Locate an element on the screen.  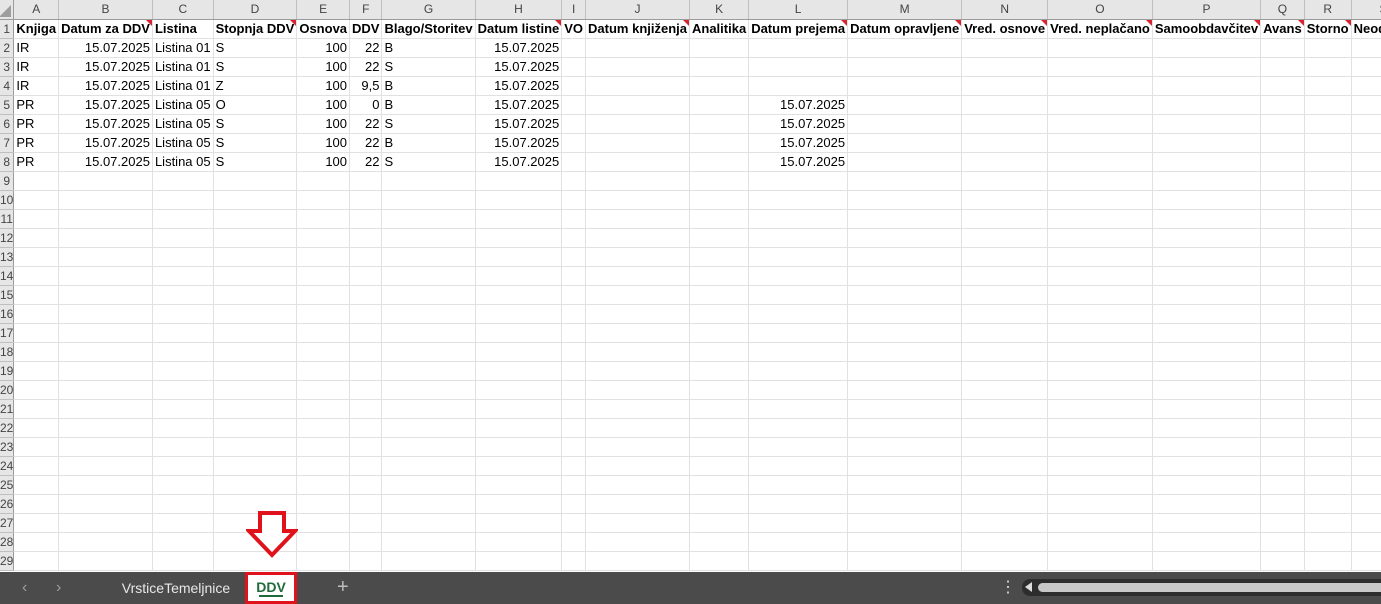
tab-vrsticetemeljnice: VrsticeTemeljnice is located at coordinates (176, 588).